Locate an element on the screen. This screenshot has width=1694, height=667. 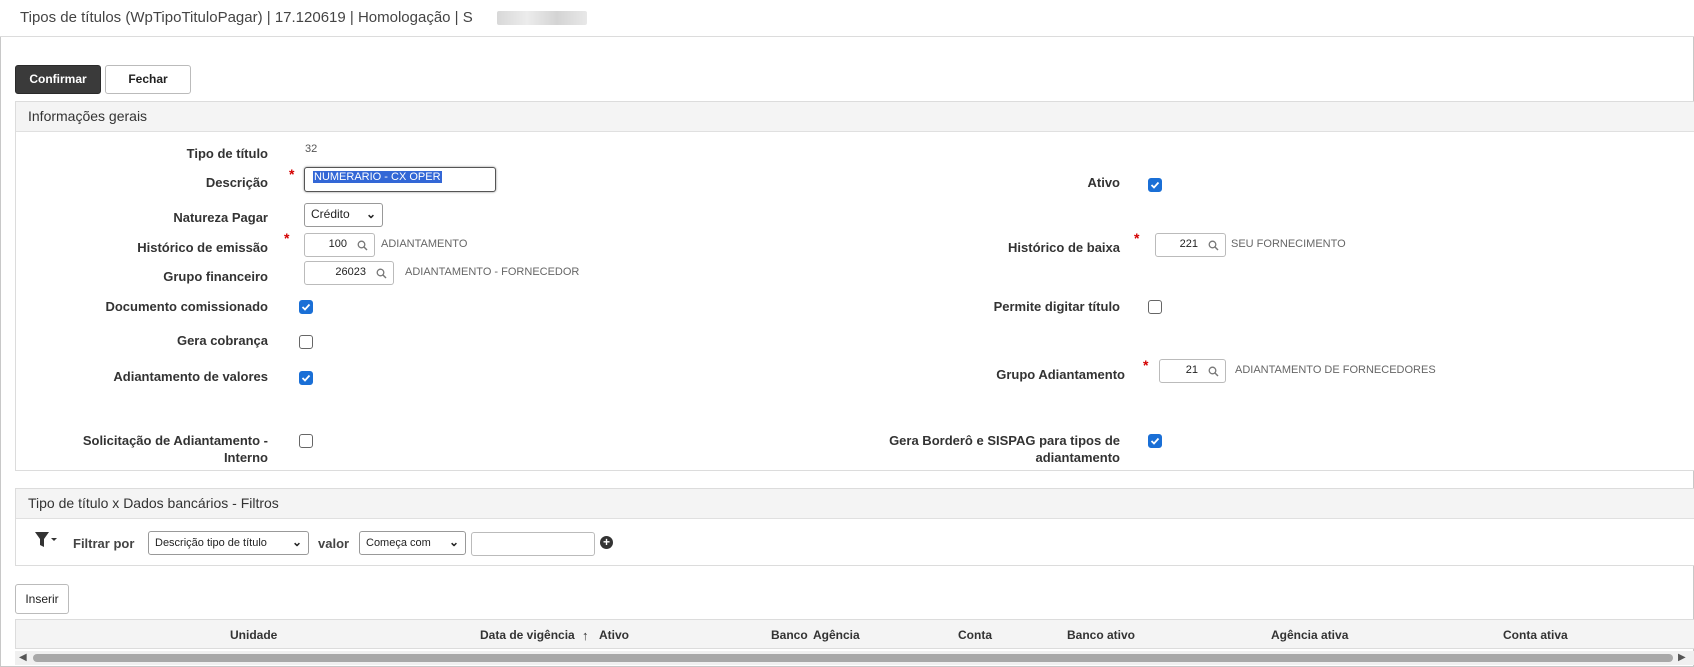
col-ativo: Ativo is located at coordinates (614, 635).